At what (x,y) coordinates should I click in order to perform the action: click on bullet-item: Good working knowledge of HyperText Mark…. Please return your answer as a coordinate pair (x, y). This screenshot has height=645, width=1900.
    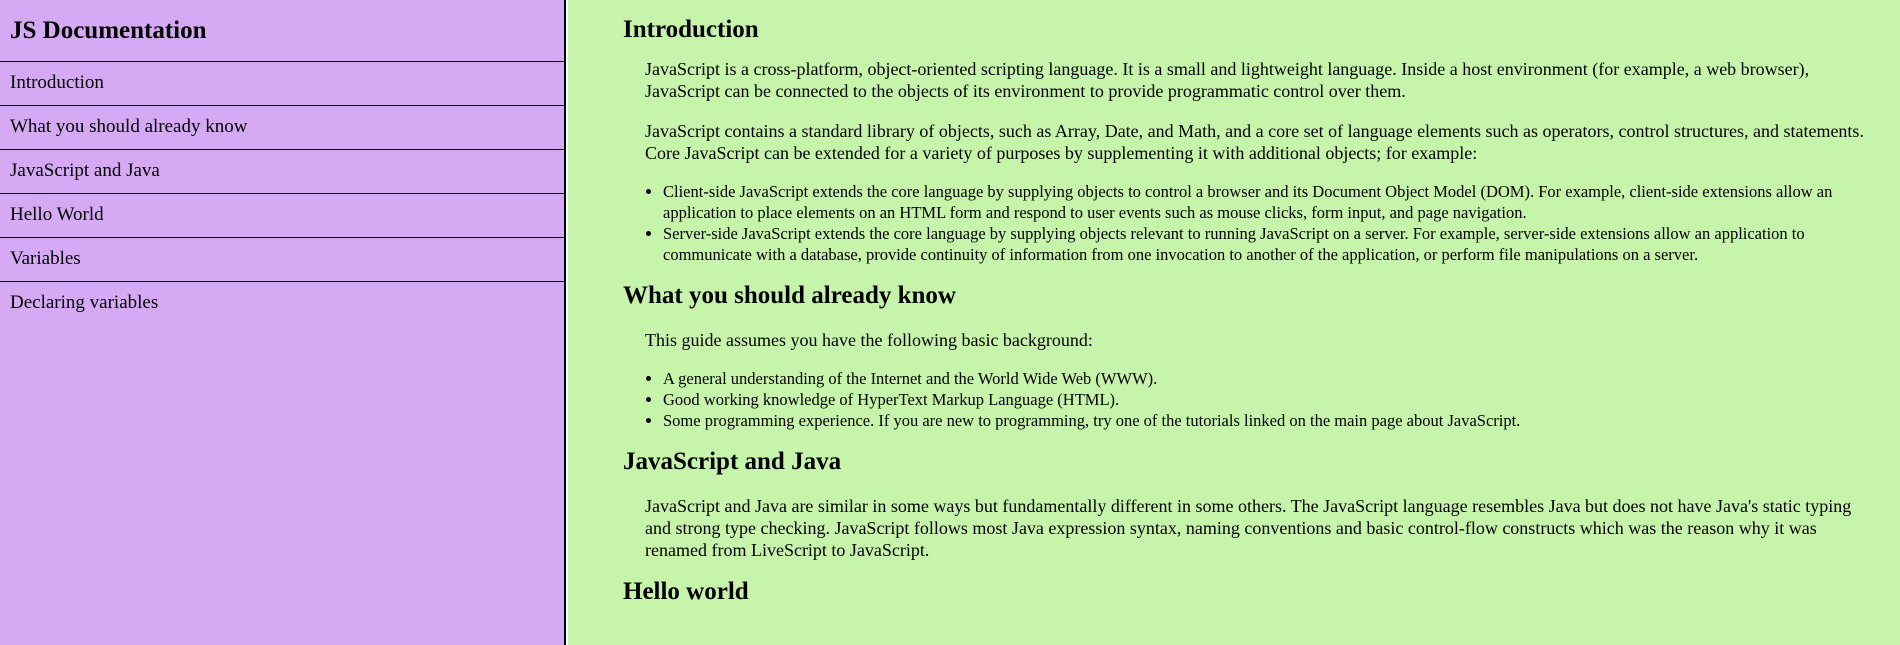
    Looking at the image, I should click on (1271, 399).